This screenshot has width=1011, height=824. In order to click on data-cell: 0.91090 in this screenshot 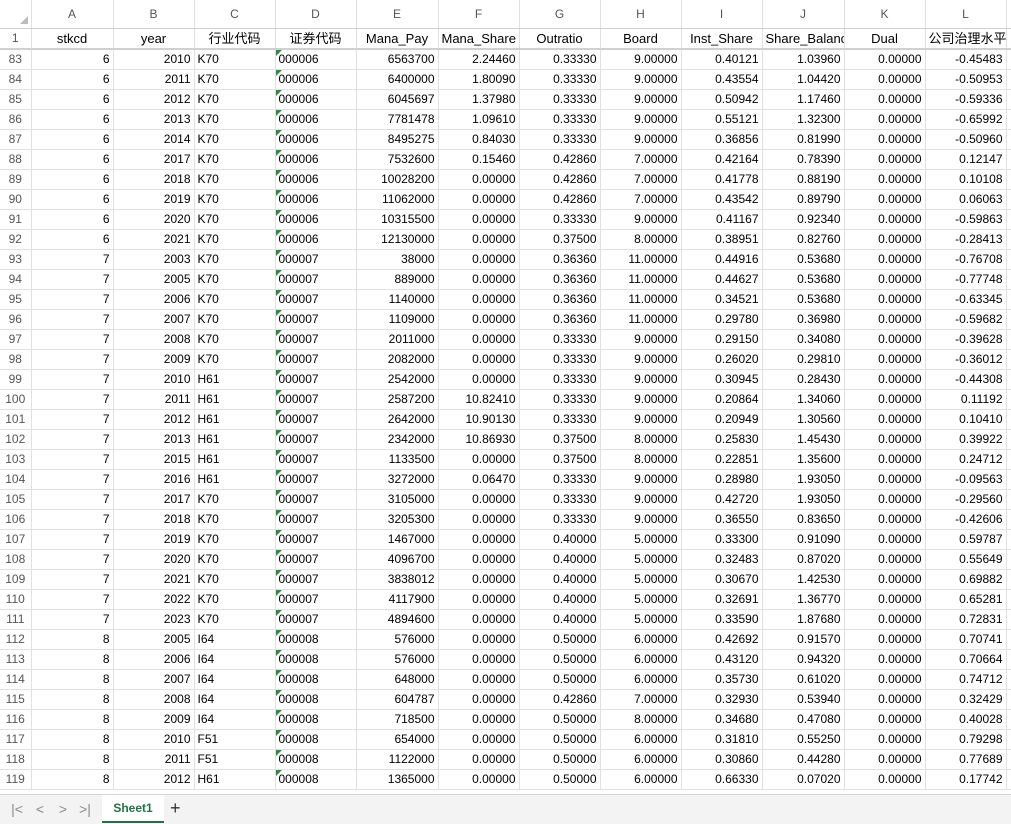, I will do `click(803, 539)`.